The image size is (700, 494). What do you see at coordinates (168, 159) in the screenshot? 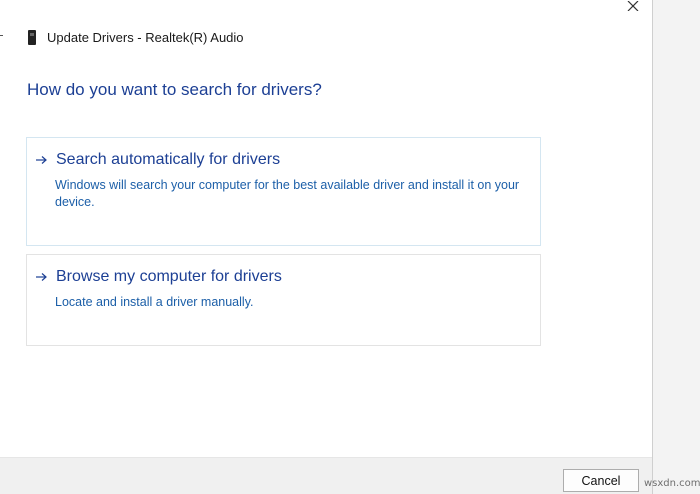
I see `option-title: Search automatically for drivers` at bounding box center [168, 159].